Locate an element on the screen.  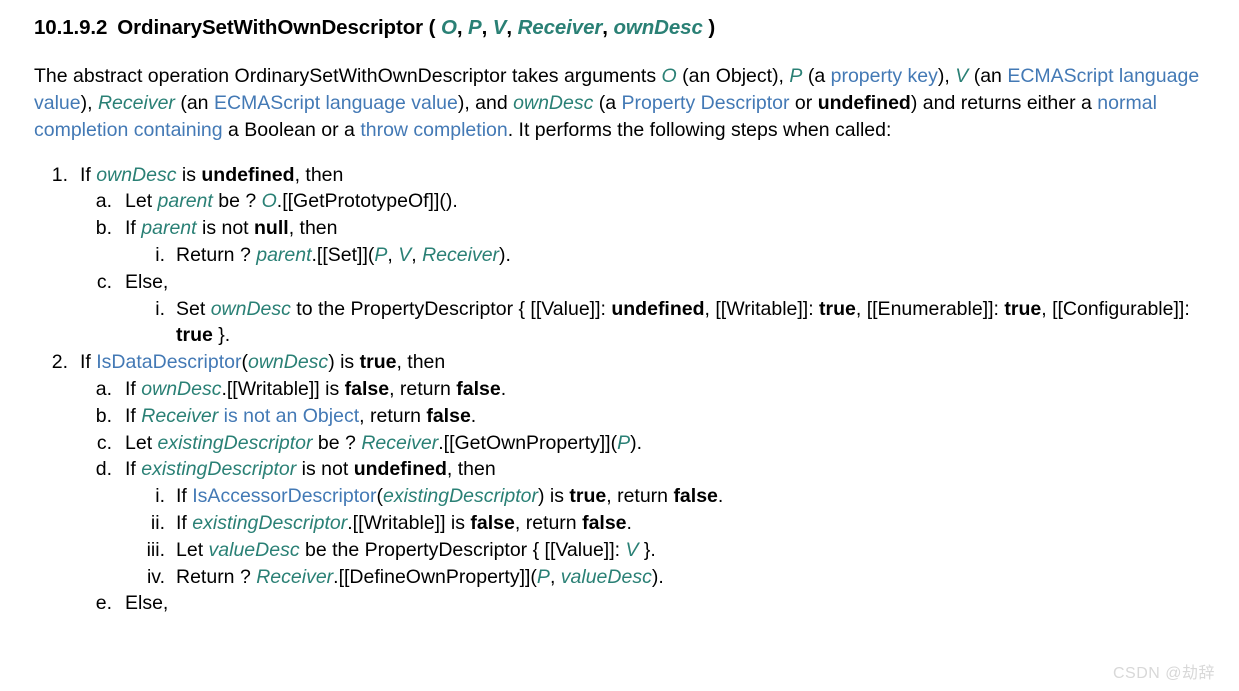
s2di-t3: ) is is located at coordinates (553, 496).